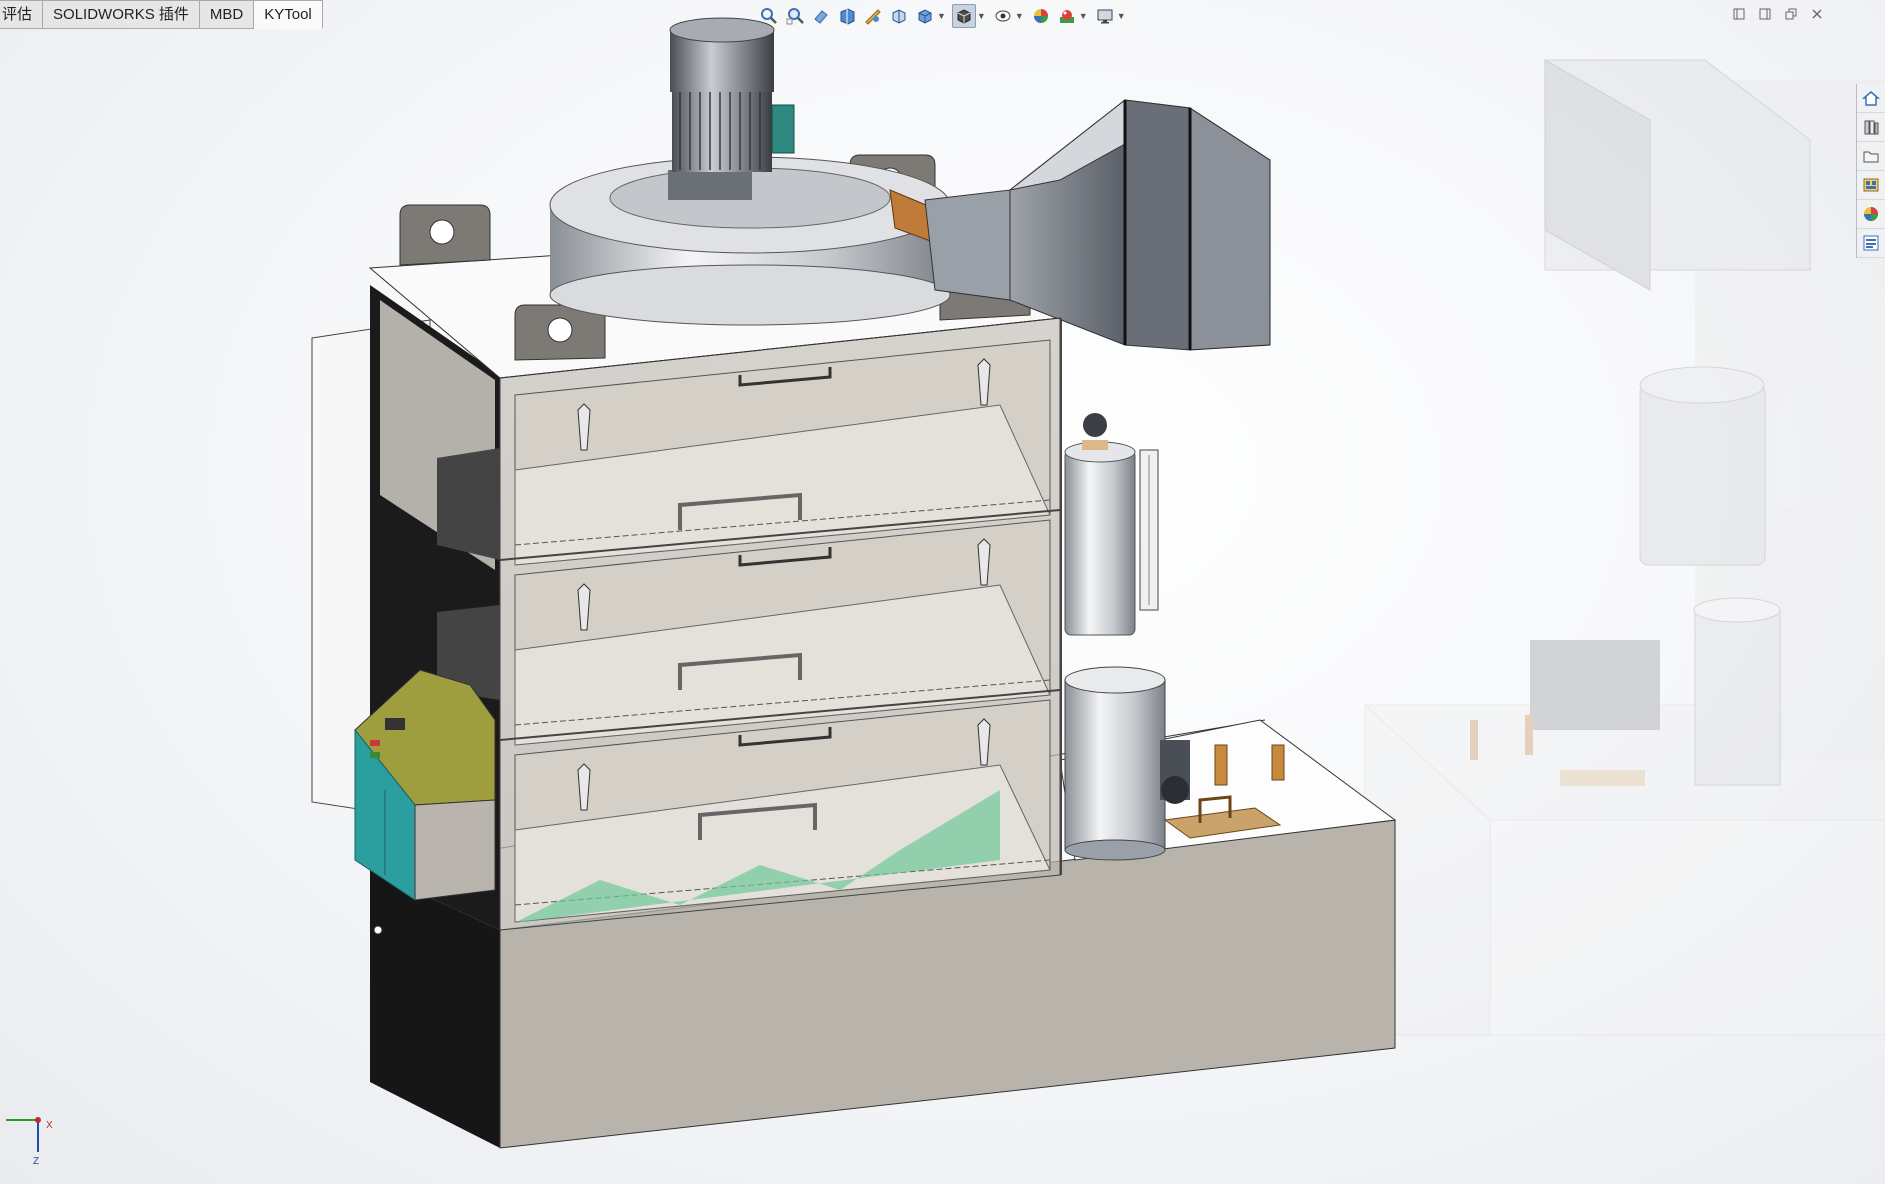 This screenshot has height=1184, width=1885. Describe the element at coordinates (121, 14) in the screenshot. I see `tab-solidworks-addins: SOLIDWORKS 插件` at that location.